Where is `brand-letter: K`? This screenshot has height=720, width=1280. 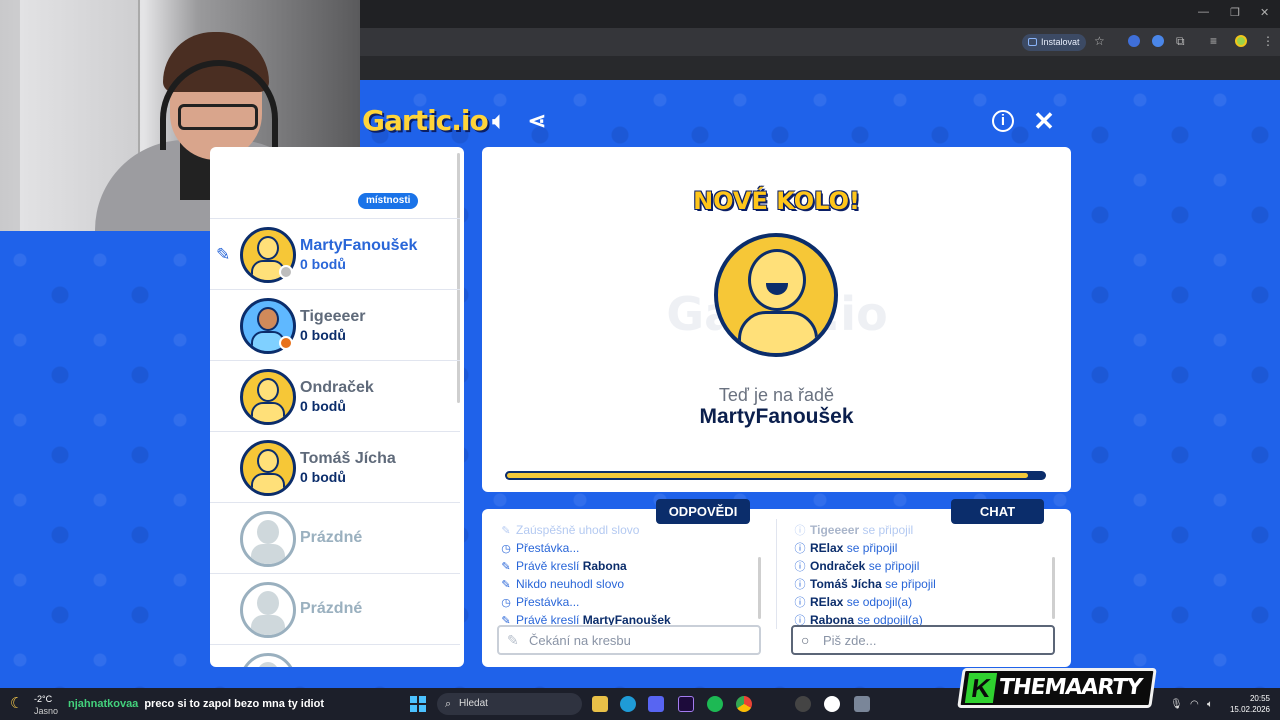 brand-letter: K is located at coordinates (981, 688).